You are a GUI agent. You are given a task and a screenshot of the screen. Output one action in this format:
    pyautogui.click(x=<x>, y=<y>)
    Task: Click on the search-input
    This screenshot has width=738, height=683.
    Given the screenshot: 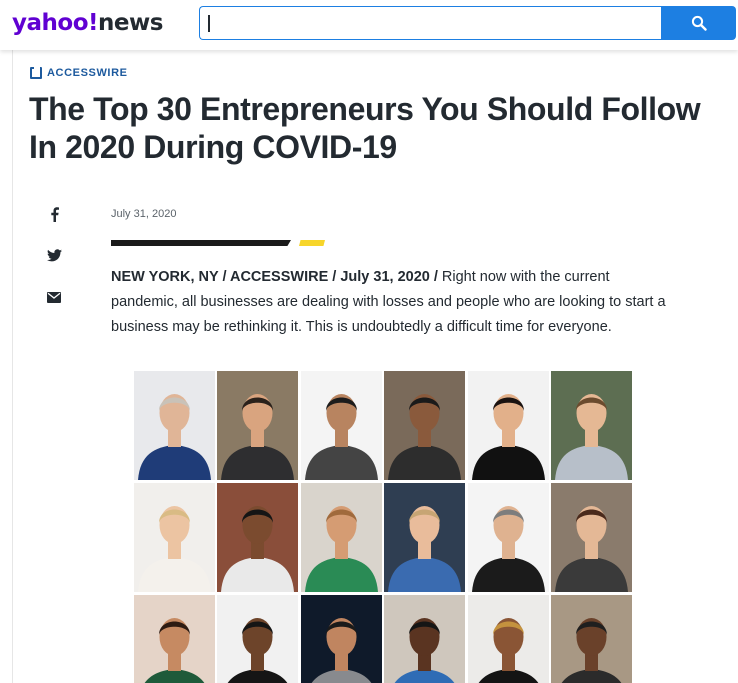 What is the action you would take?
    pyautogui.click(x=431, y=23)
    